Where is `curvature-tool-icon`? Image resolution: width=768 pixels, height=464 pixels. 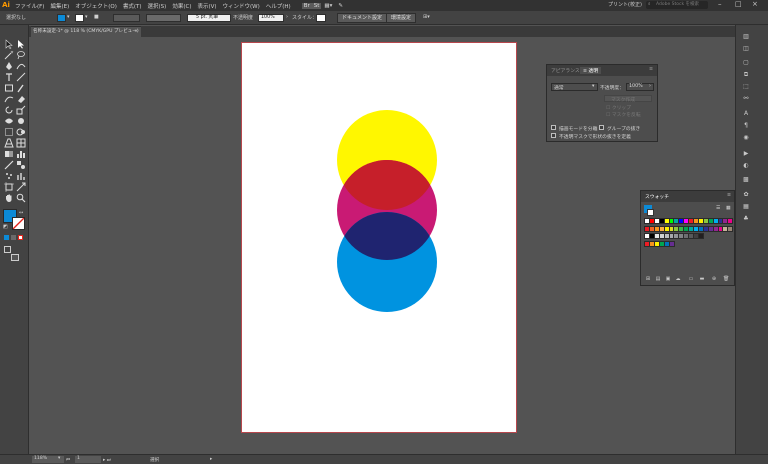
curvature-tool-icon is located at coordinates (21, 66).